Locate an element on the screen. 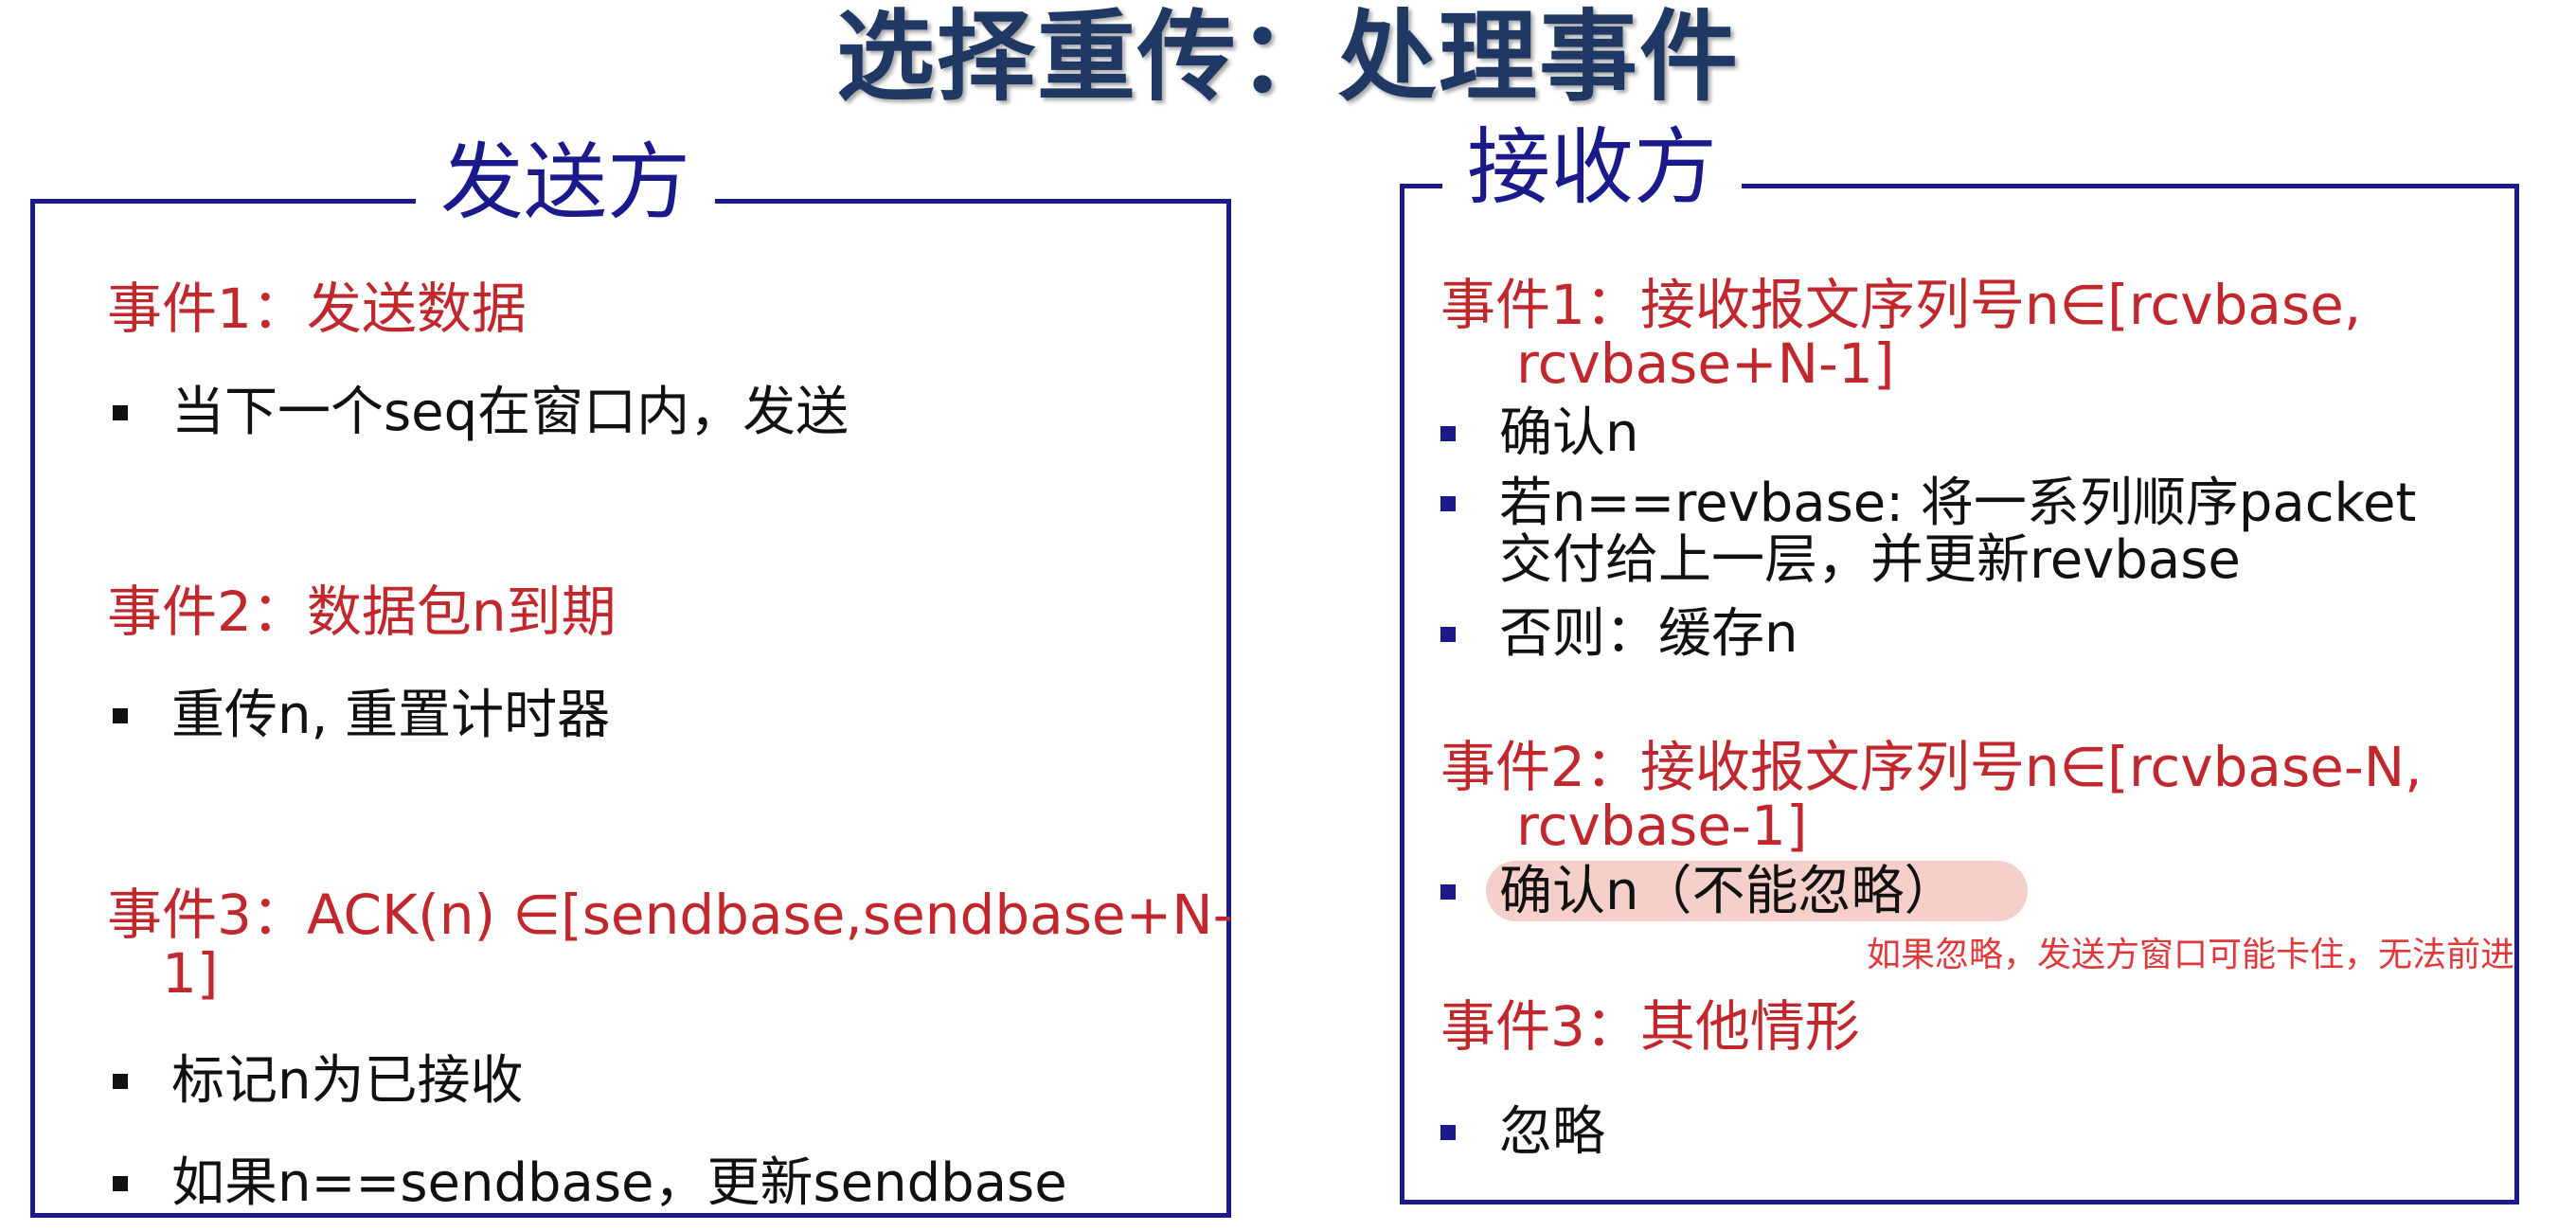 This screenshot has height=1231, width=2576. sender-event-2-title: 事件2：数据包n到期 is located at coordinates (362, 612).